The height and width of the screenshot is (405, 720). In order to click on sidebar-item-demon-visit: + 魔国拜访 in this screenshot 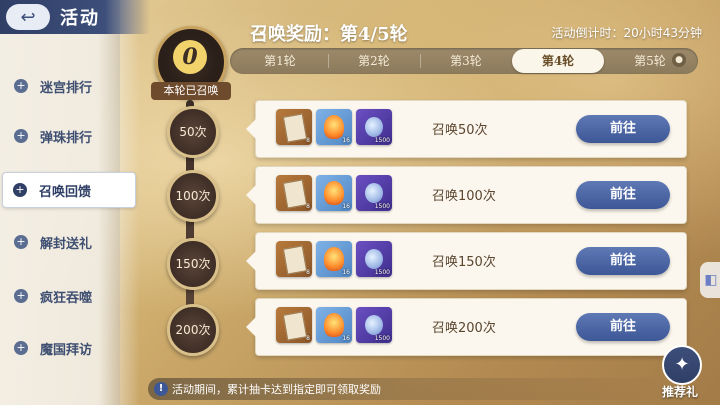, I will do `click(65, 348)`.